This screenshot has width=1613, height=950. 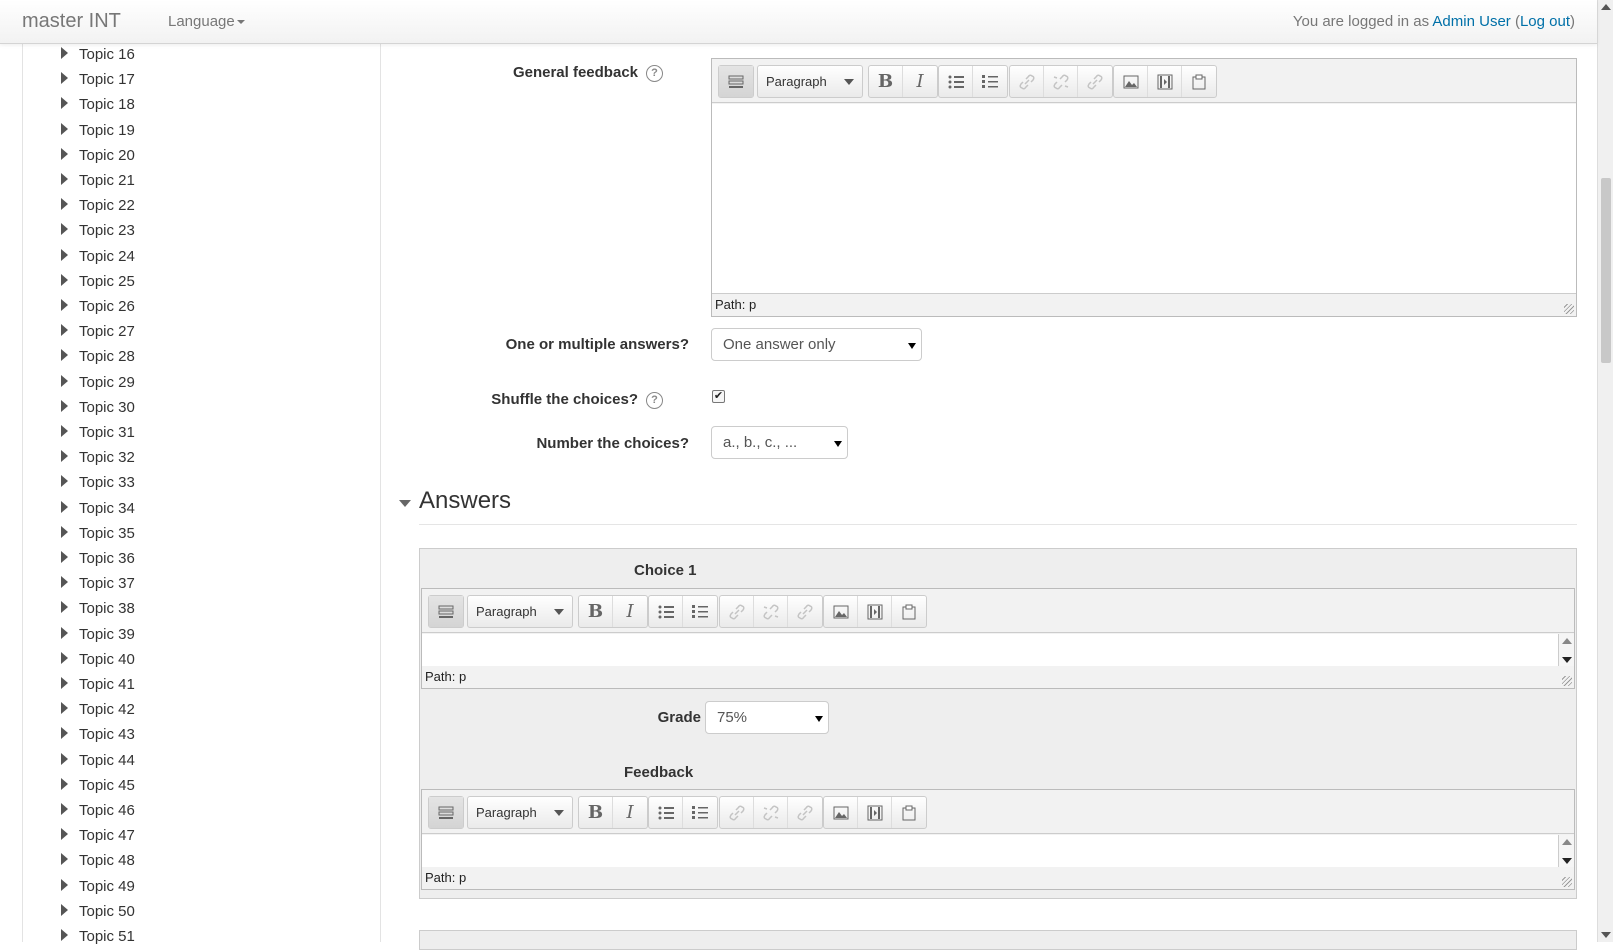 I want to click on grade-select: 75%, so click(x=767, y=717).